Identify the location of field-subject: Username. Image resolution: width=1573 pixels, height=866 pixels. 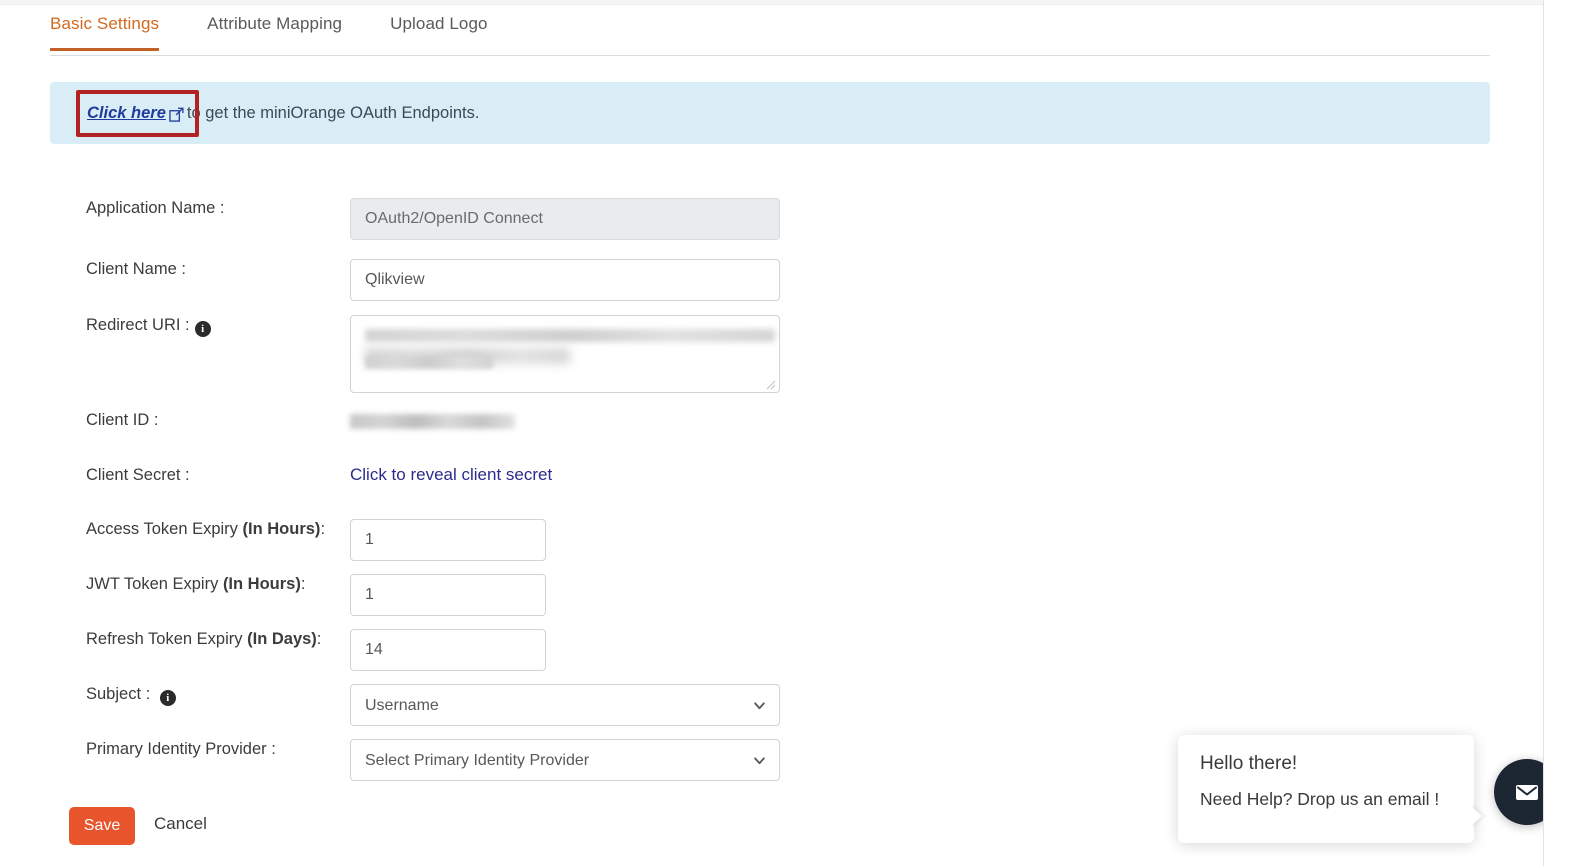
(895, 705).